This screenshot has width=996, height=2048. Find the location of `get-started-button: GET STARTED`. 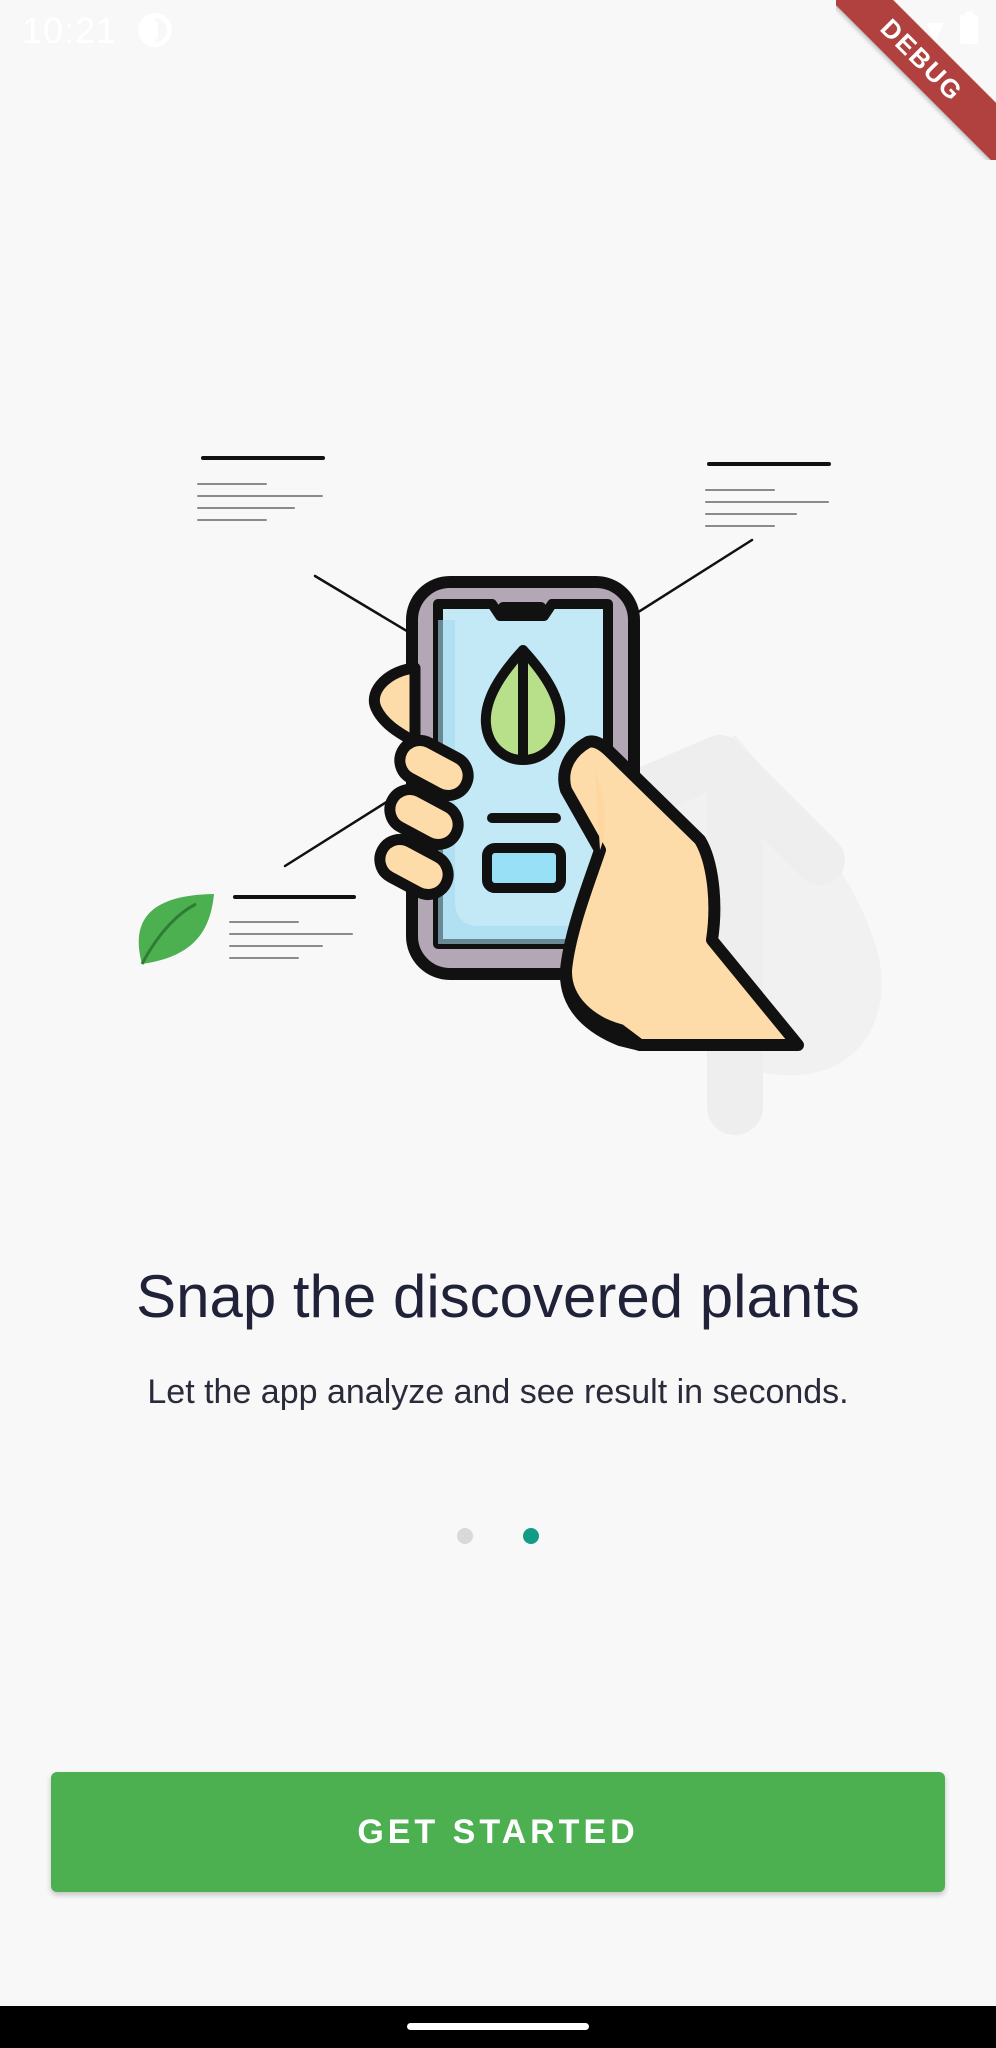

get-started-button: GET STARTED is located at coordinates (498, 1832).